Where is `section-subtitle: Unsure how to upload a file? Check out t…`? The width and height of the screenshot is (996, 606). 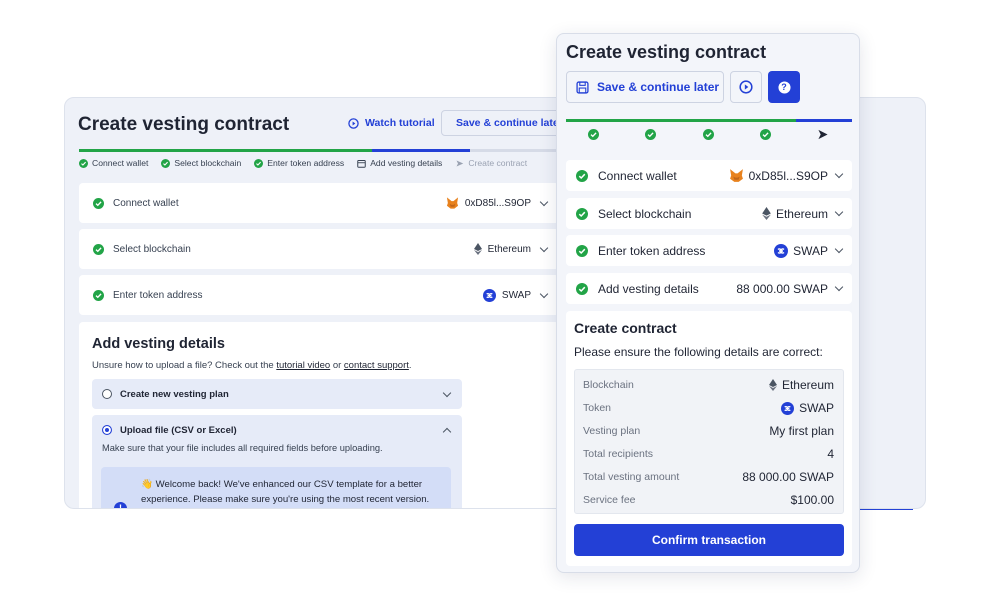 section-subtitle: Unsure how to upload a file? Check out t… is located at coordinates (252, 365).